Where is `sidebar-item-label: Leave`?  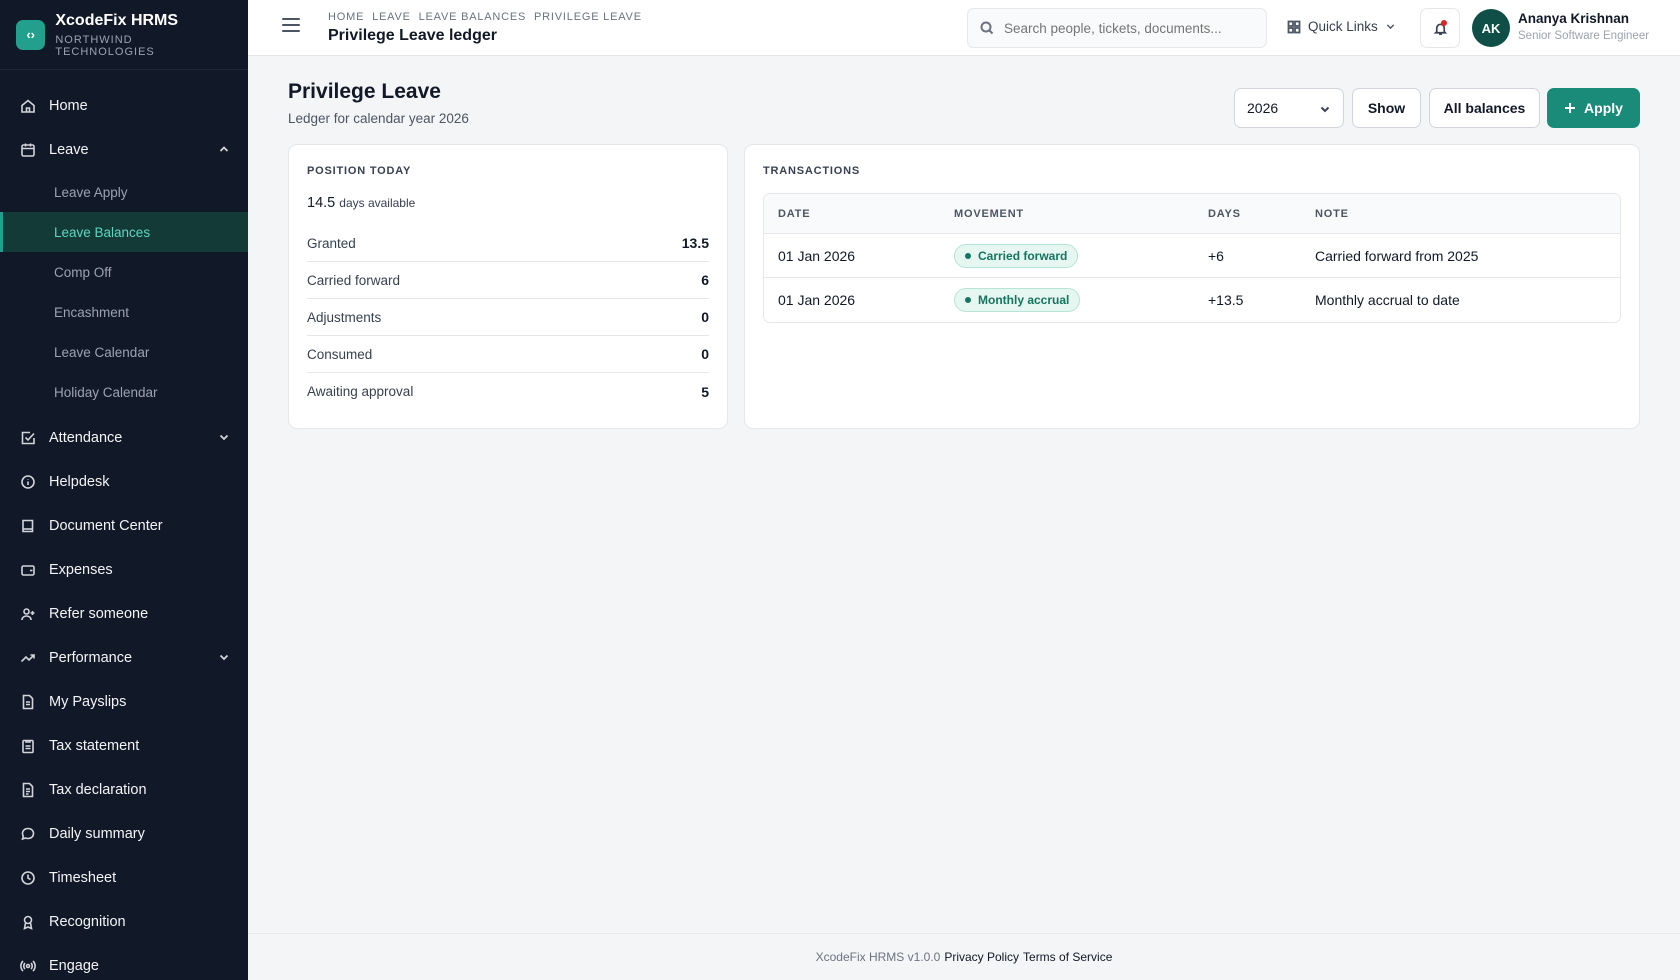 sidebar-item-label: Leave is located at coordinates (69, 150).